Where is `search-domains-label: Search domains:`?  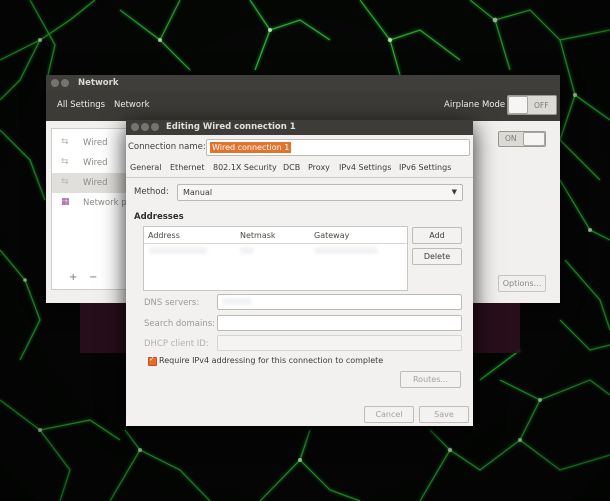
search-domains-label: Search domains: is located at coordinates (180, 324).